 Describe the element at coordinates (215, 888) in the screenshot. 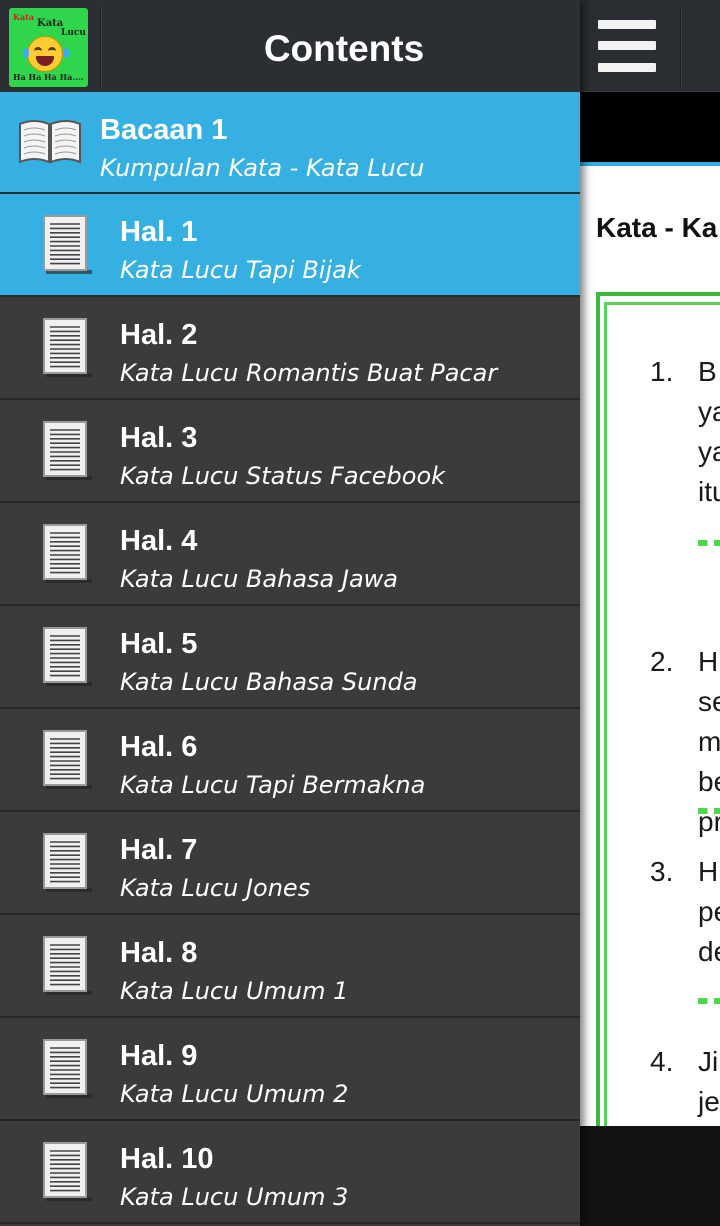

I see `page-item-subtitle: Kata Lucu Jones` at that location.